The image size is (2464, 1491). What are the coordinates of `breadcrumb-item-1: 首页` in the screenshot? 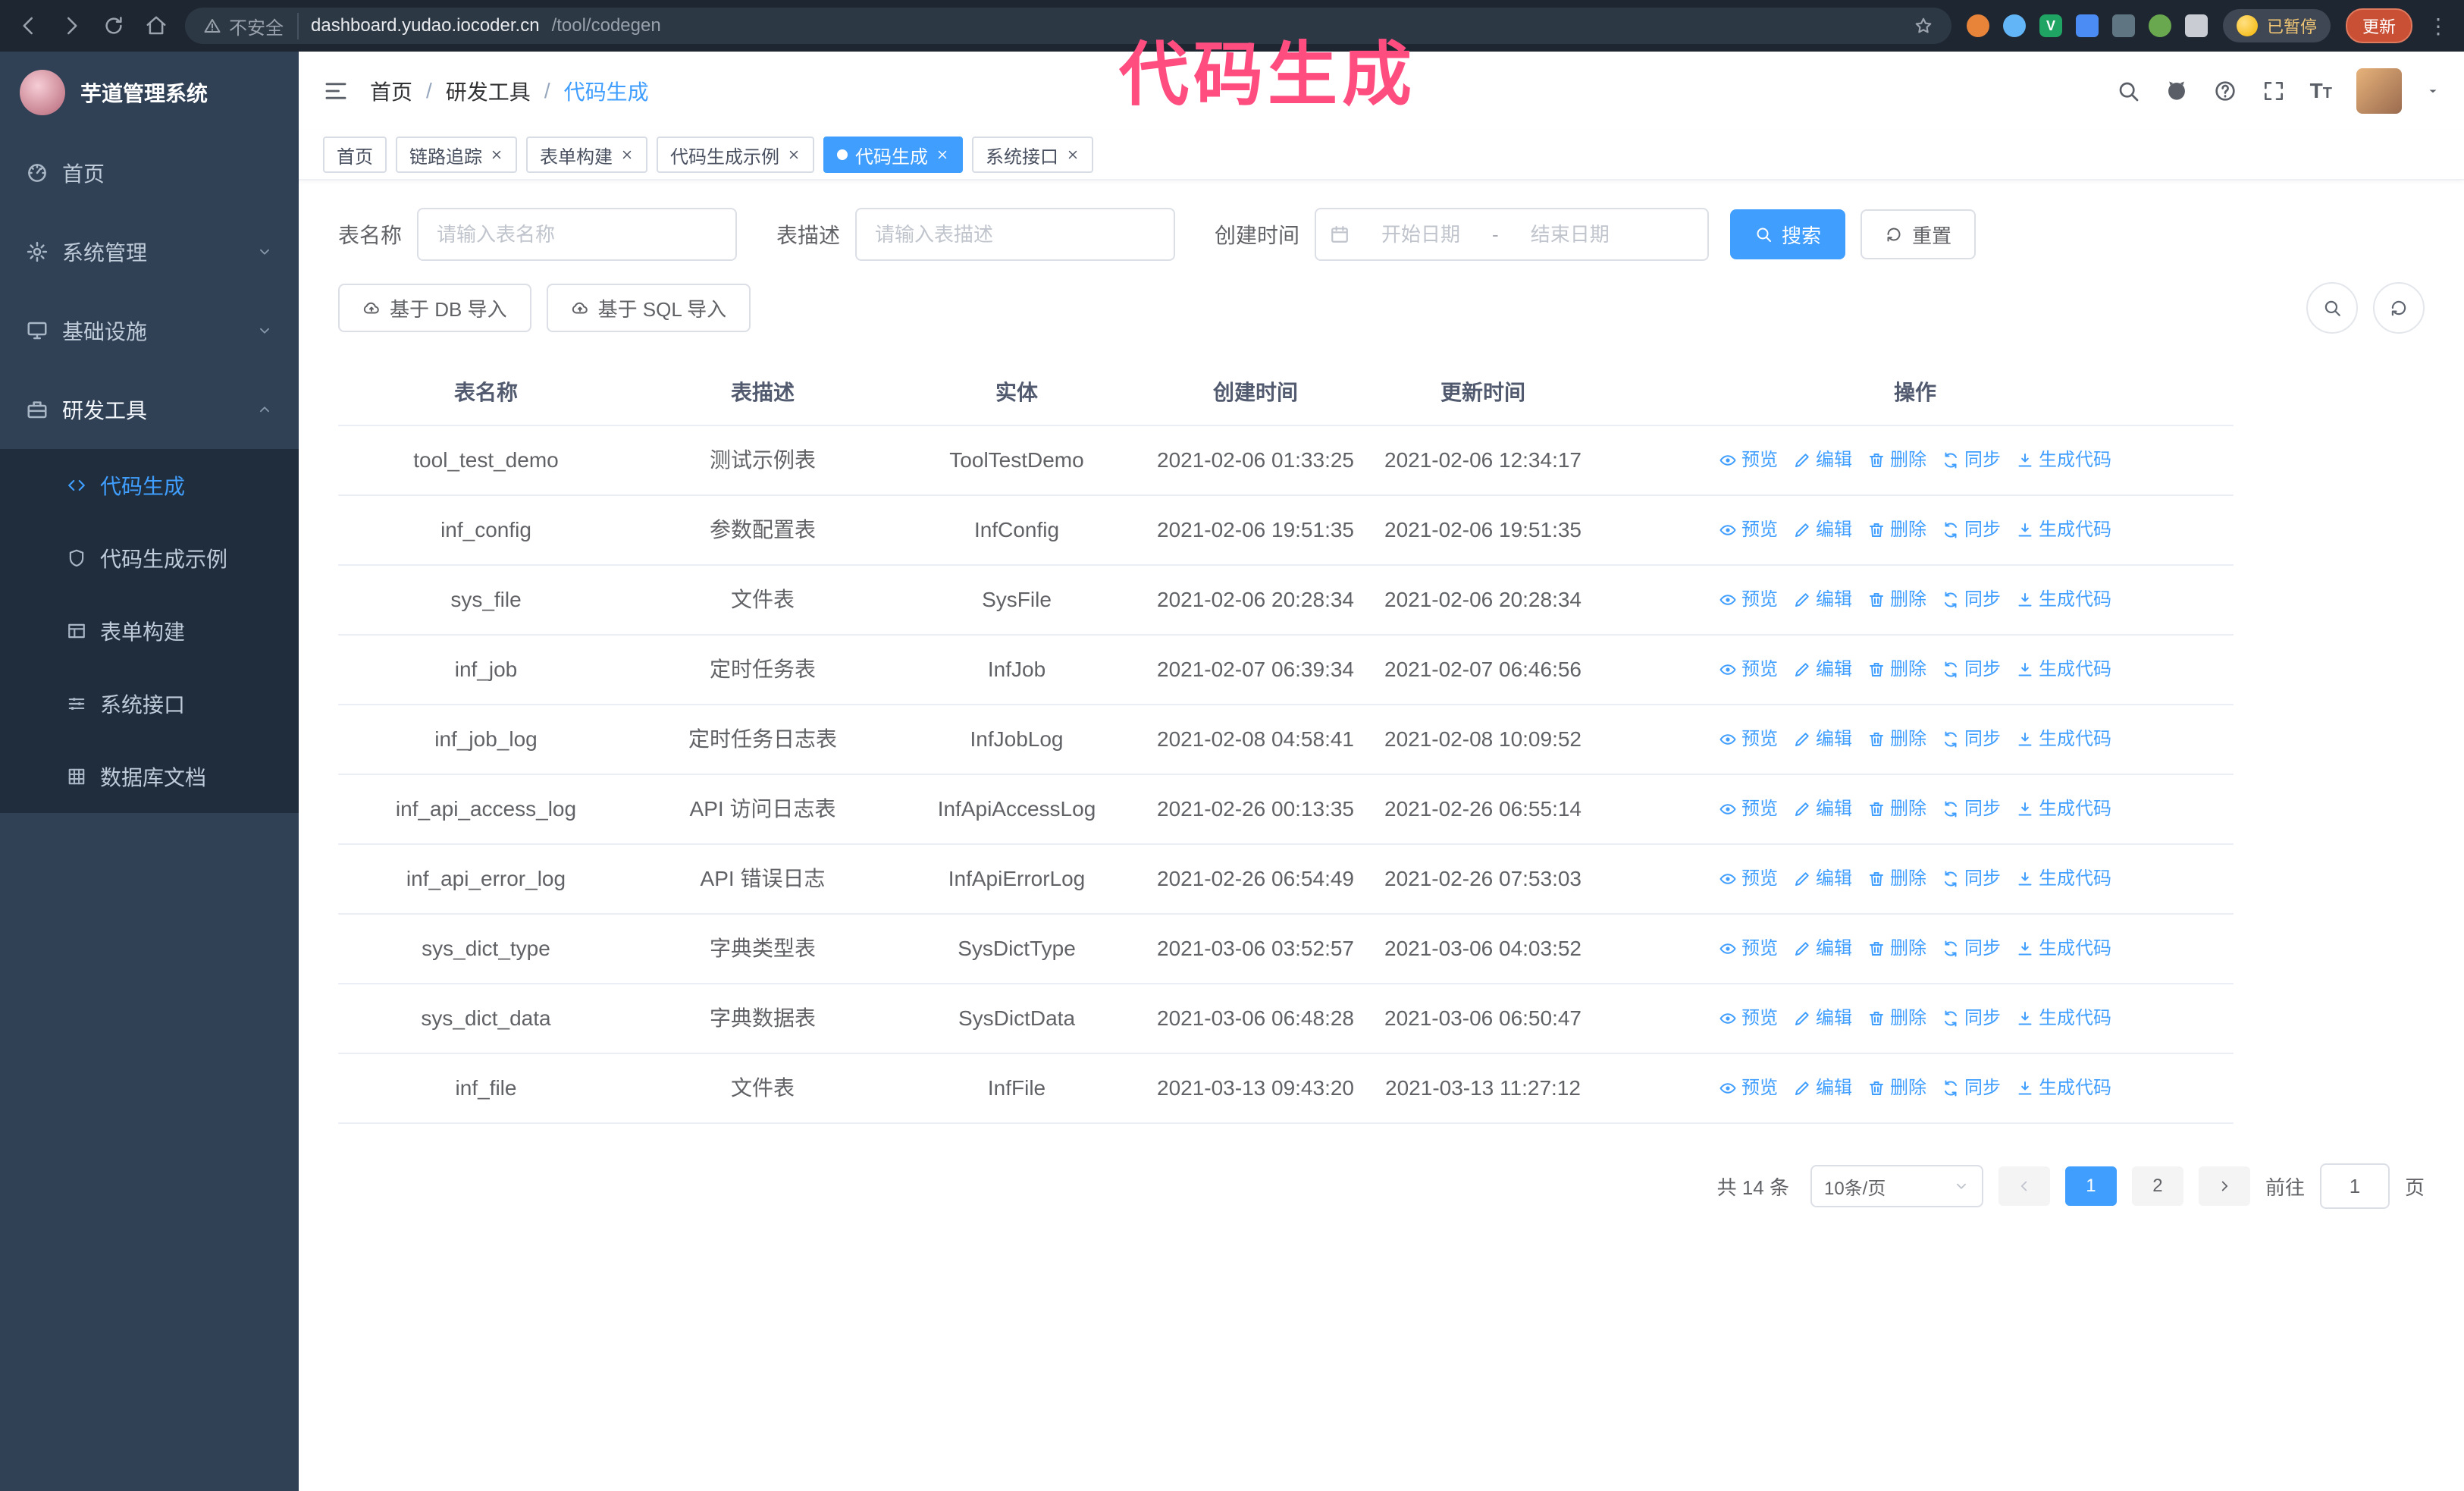 It's located at (391, 91).